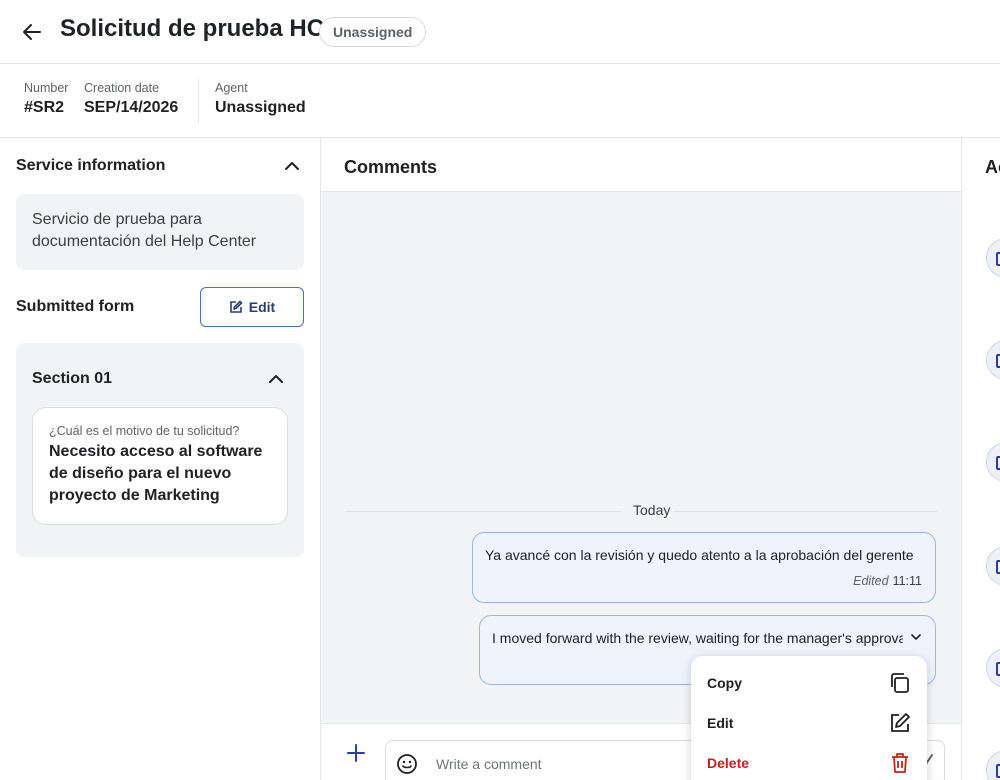  What do you see at coordinates (391, 167) in the screenshot?
I see `comments-title: Comments` at bounding box center [391, 167].